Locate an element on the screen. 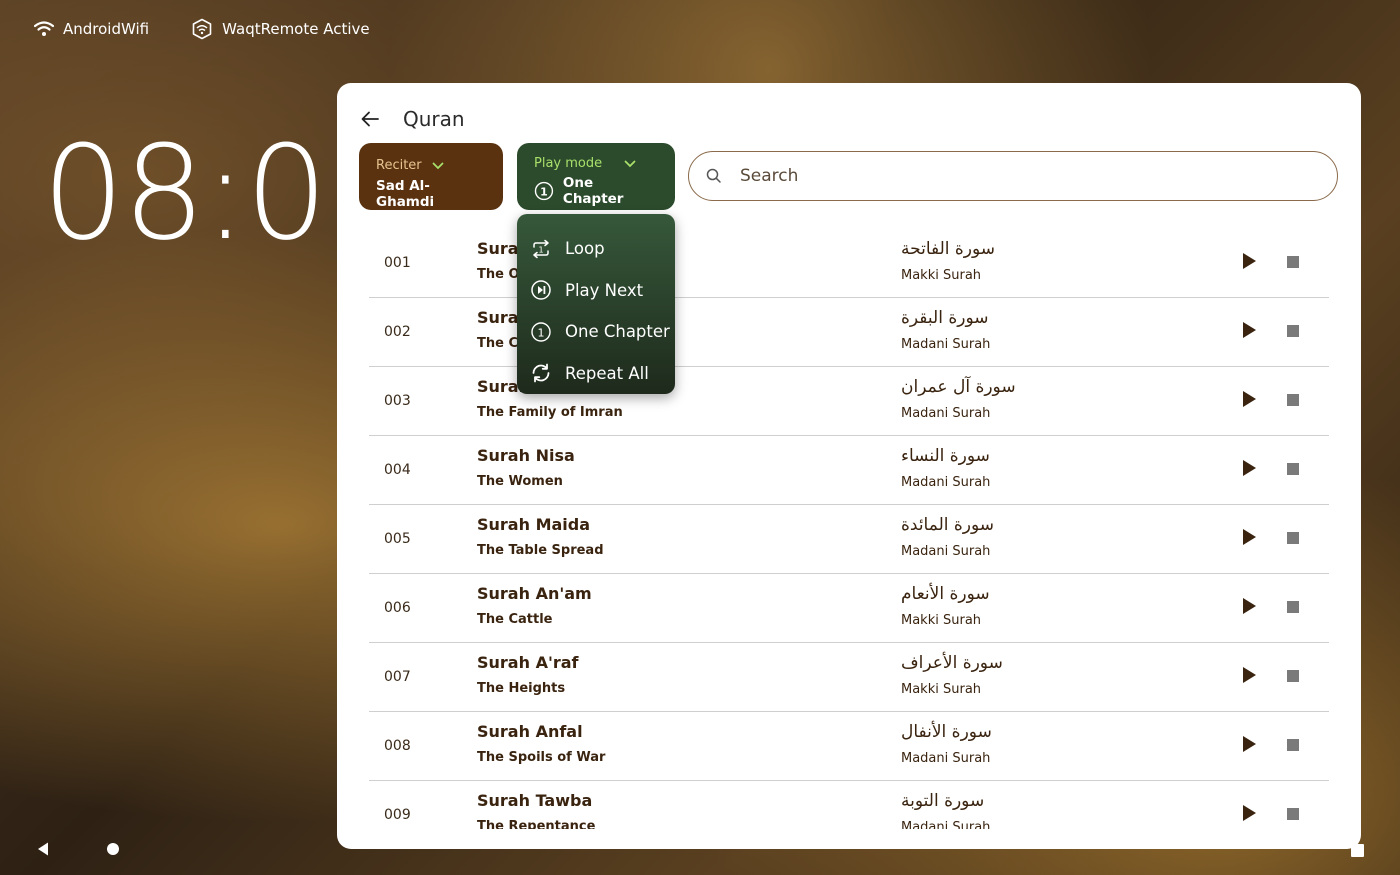  surah-arabic-name: سورة الأعراف is located at coordinates (952, 663).